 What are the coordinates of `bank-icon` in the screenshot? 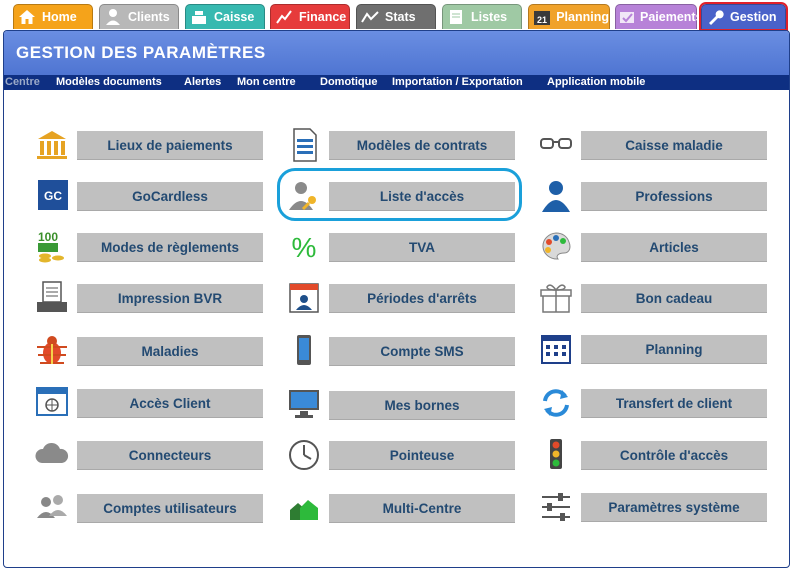 It's located at (52, 145).